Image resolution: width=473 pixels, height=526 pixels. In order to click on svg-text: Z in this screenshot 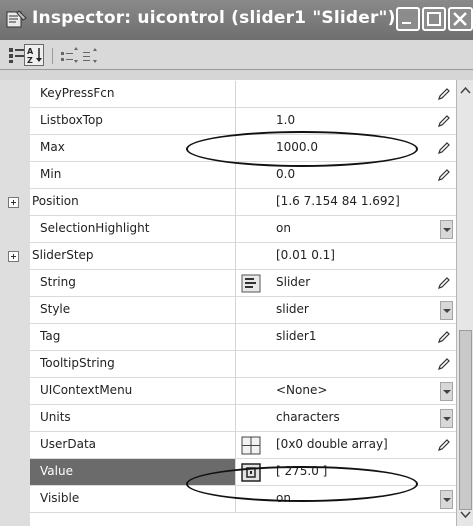, I will do `click(30, 60)`.